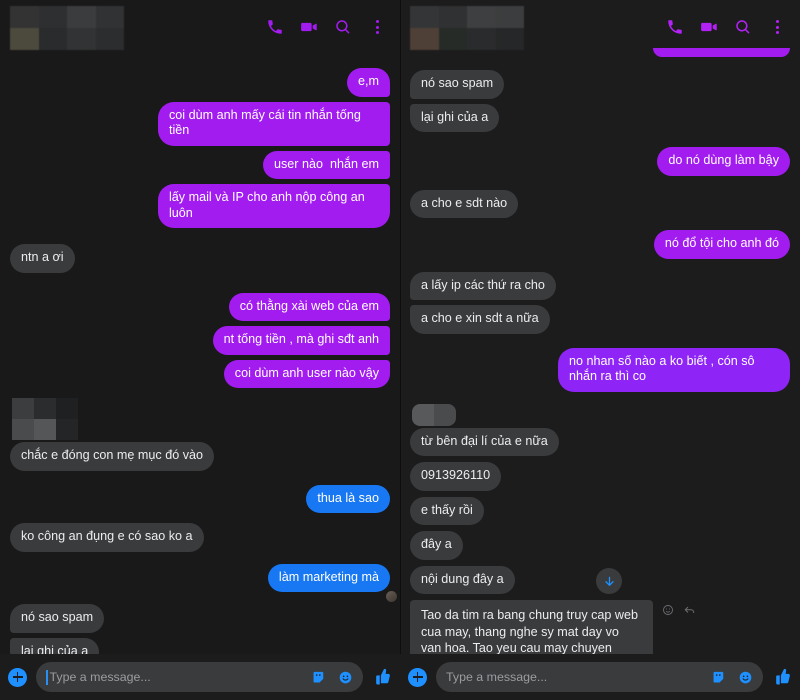 The width and height of the screenshot is (800, 700). Describe the element at coordinates (200, 27) in the screenshot. I see `chat-header-left` at that location.